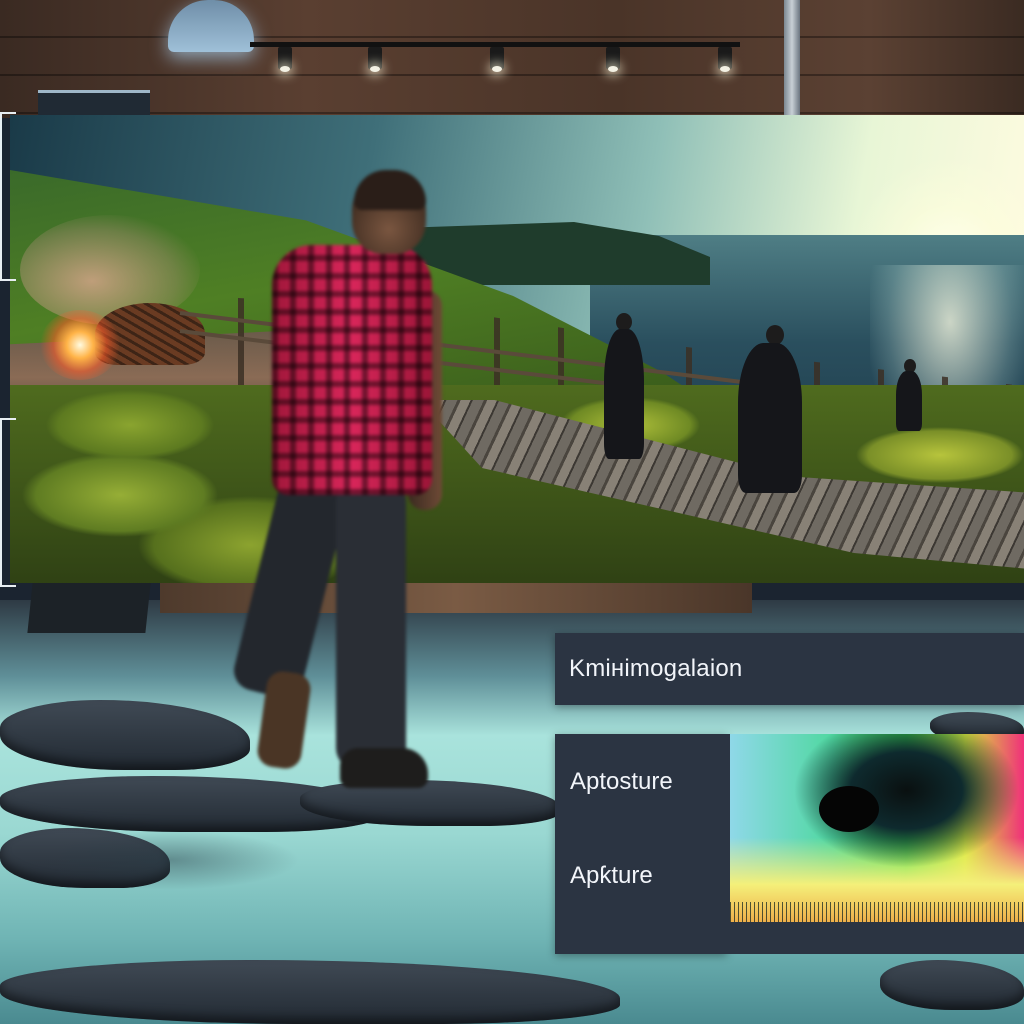  I want to click on label-bottom: Apƙture, so click(611, 875).